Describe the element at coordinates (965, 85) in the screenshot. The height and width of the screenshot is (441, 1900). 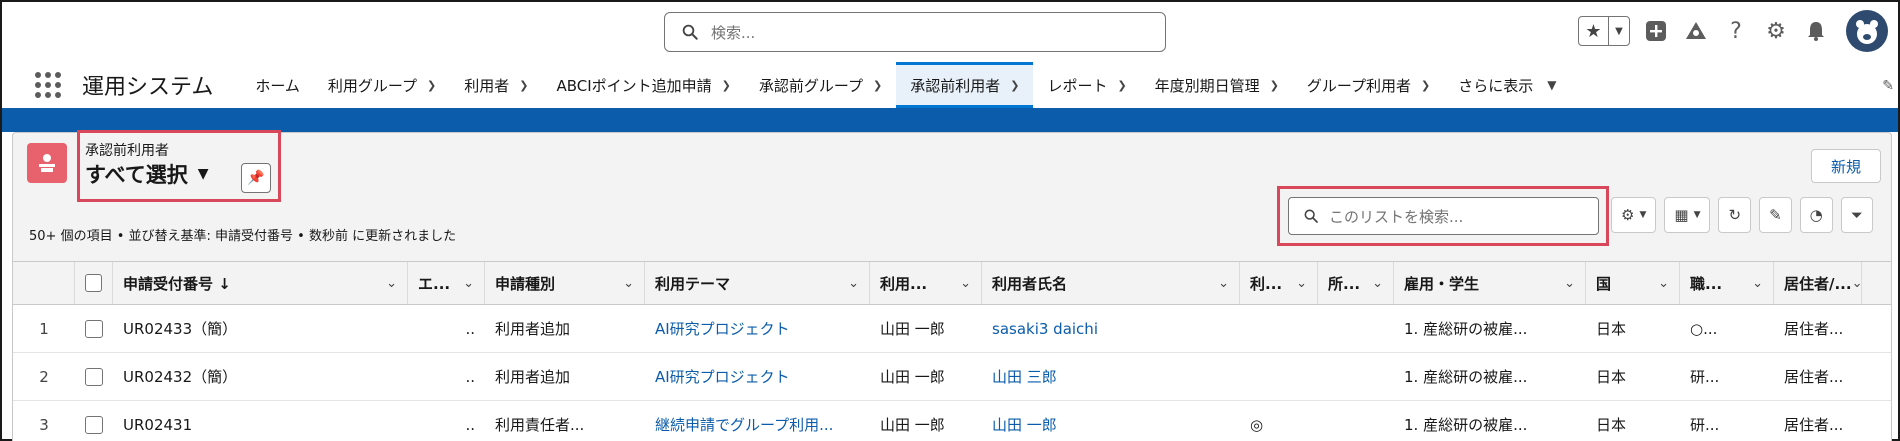
I see `nav-item-pending-users: 承認前利用者 ❯` at that location.